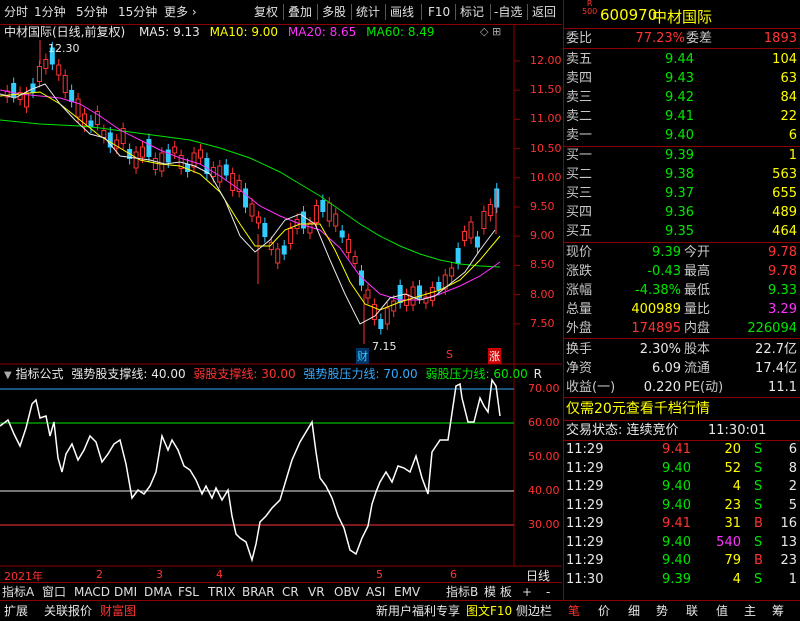 The image size is (800, 621). What do you see at coordinates (221, 592) in the screenshot?
I see `tab-trix: TRIX` at bounding box center [221, 592].